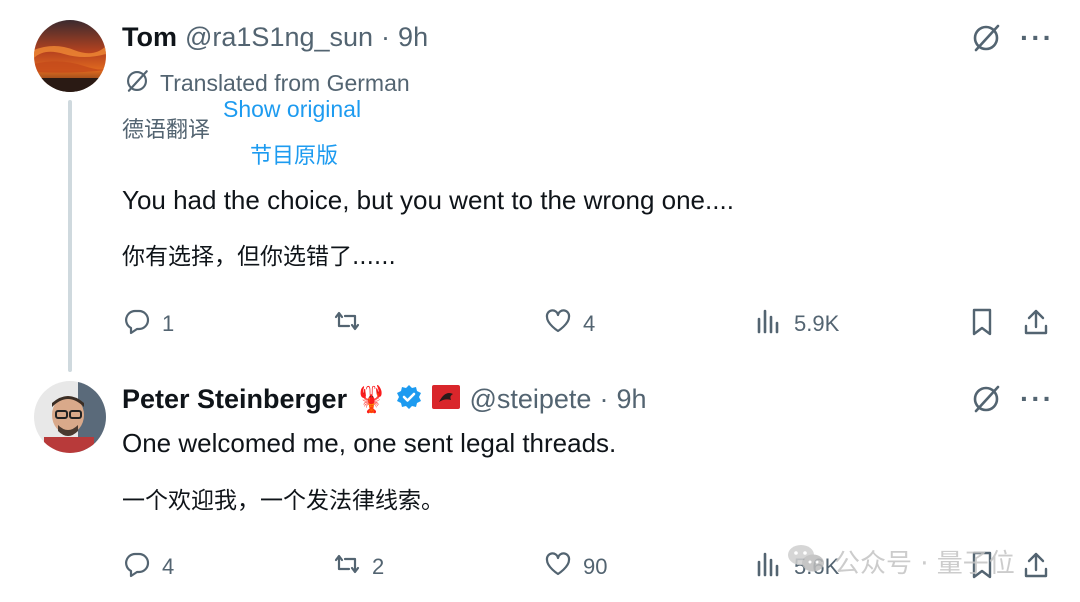 Image resolution: width=1080 pixels, height=602 pixels. Describe the element at coordinates (279, 37) in the screenshot. I see `author-handle: @ra1S1ng_sun` at that location.